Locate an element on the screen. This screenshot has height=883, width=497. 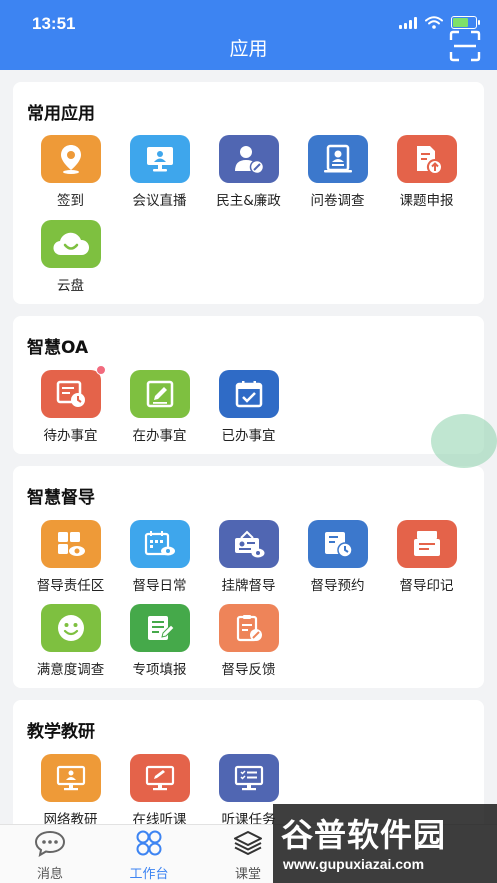
app-supervision-area: 督导责任区 is located at coordinates (70, 557).